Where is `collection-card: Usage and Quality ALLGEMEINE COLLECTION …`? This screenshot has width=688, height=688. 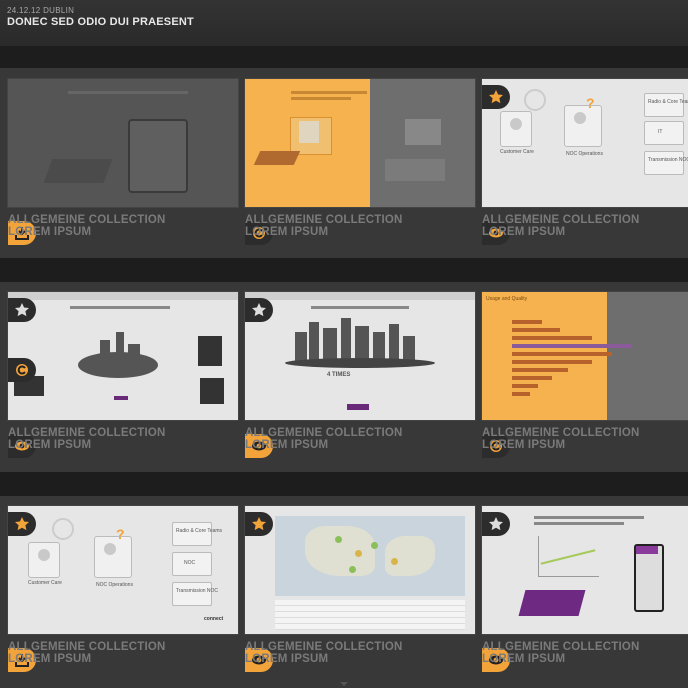 collection-card: Usage and Quality ALLGEMEINE COLLECTION … is located at coordinates (584, 377).